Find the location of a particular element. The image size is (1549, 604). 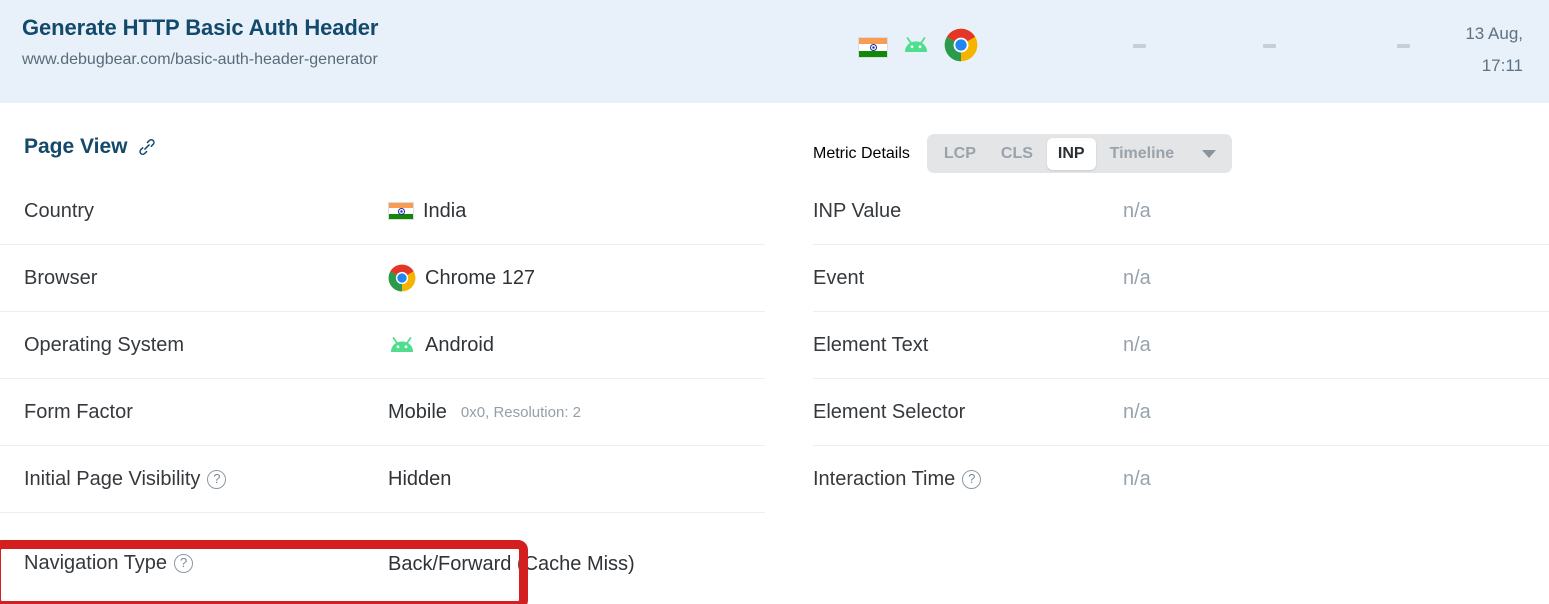

header-icon-group is located at coordinates (918, 47).